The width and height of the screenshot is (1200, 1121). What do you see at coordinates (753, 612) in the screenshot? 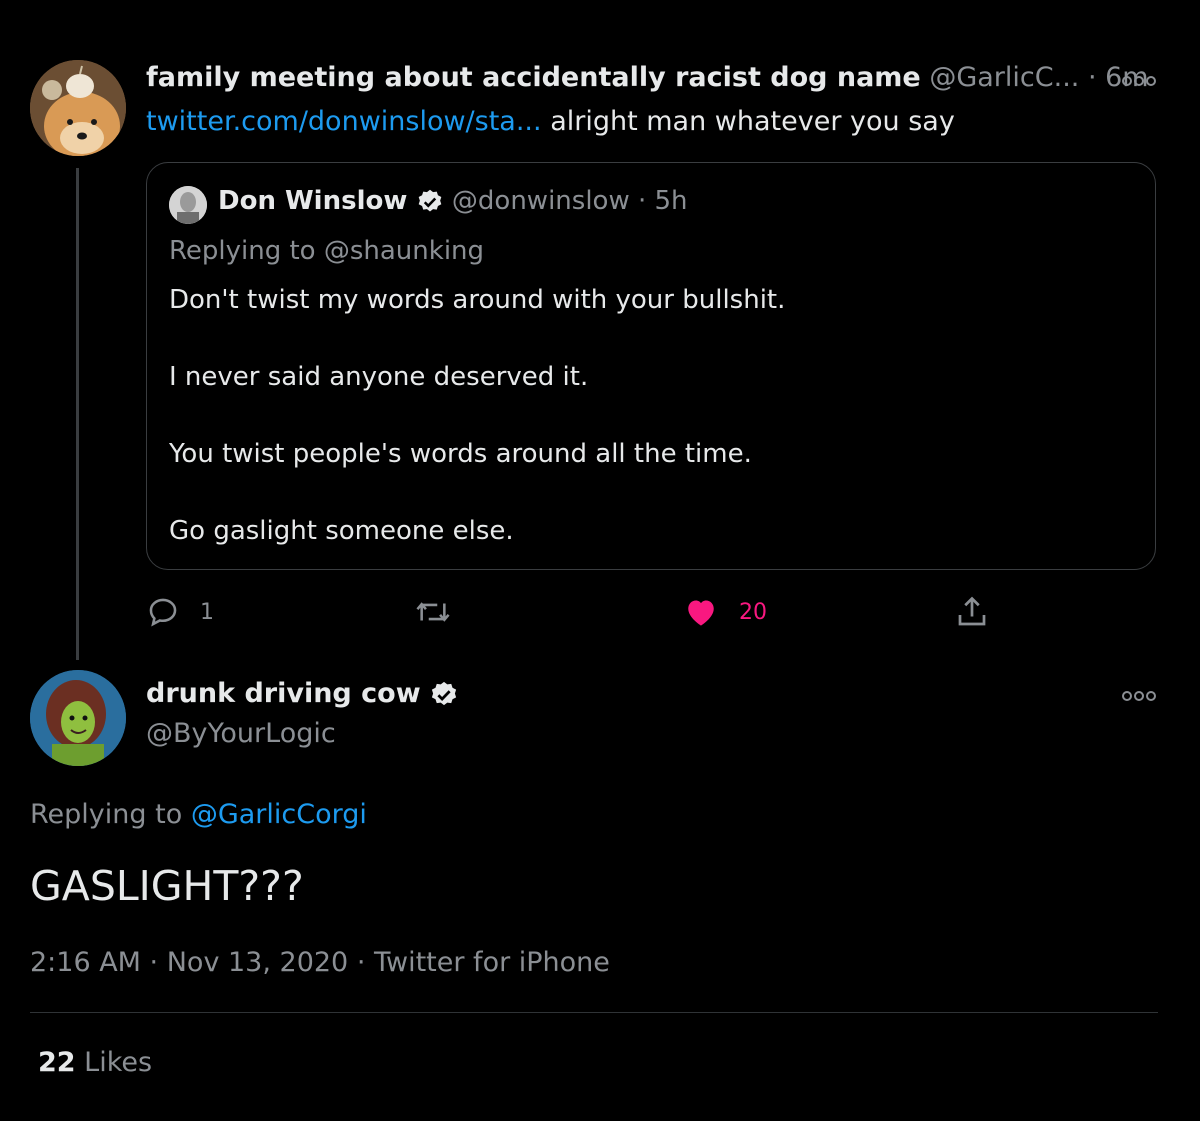
I see `like-count: 20` at bounding box center [753, 612].